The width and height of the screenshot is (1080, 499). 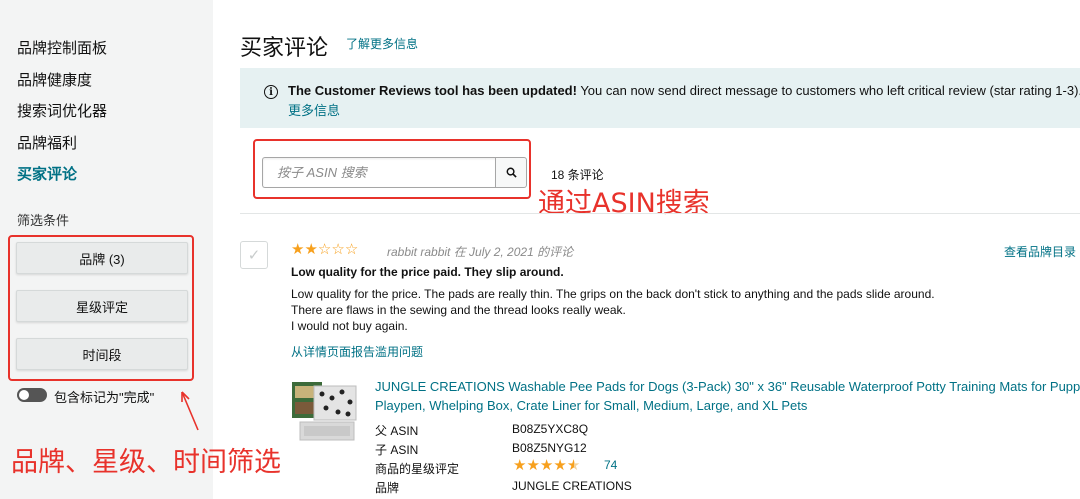 What do you see at coordinates (357, 351) in the screenshot?
I see `report-abuse-link: 从详情页面报告滥用问题` at bounding box center [357, 351].